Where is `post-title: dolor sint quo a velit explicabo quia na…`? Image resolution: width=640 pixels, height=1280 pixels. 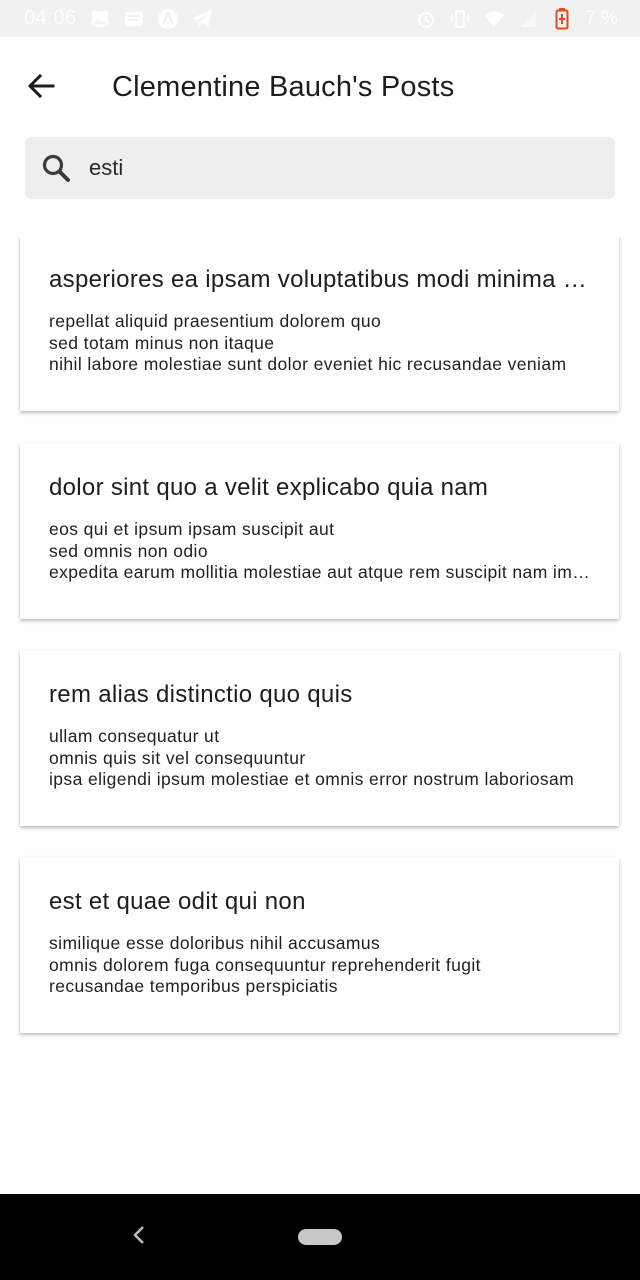 post-title: dolor sint quo a velit explicabo quia na… is located at coordinates (269, 487).